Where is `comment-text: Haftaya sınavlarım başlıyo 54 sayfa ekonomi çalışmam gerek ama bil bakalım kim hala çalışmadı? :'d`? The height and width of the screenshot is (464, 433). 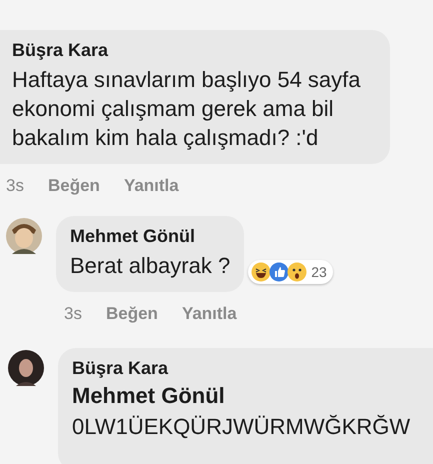 comment-text: Haftaya sınavlarım başlıyo 54 sayfa ekonomi çalışmam gerek ama bil bakalım kim hala çalışmadı? :'d is located at coordinates (187, 109).